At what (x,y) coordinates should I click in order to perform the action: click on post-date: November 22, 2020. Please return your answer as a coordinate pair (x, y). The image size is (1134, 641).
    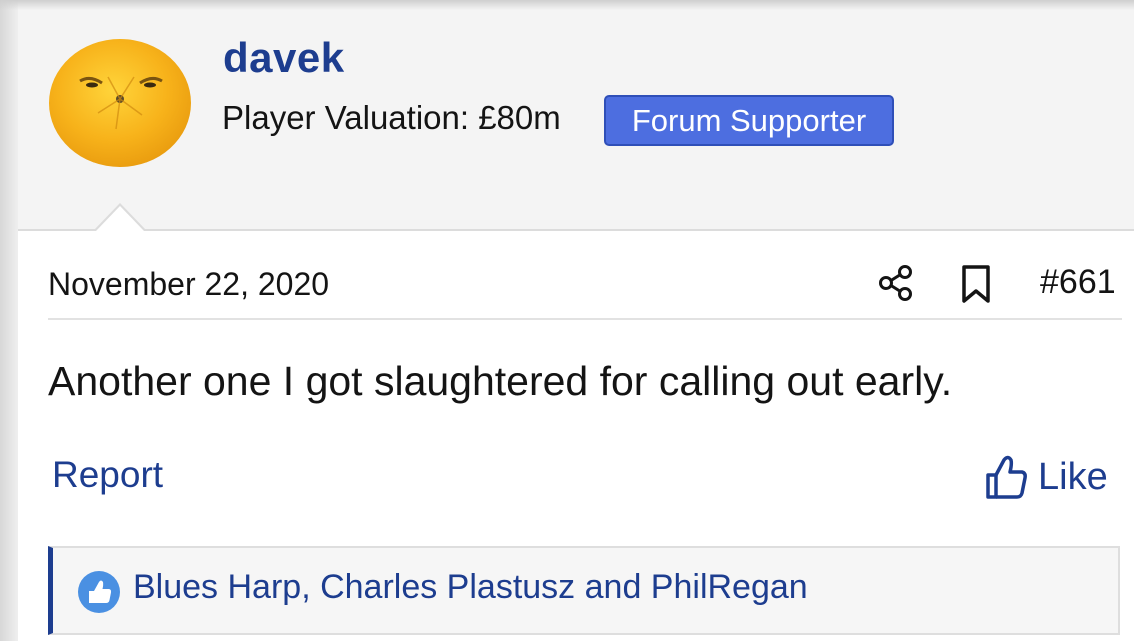
    Looking at the image, I should click on (188, 284).